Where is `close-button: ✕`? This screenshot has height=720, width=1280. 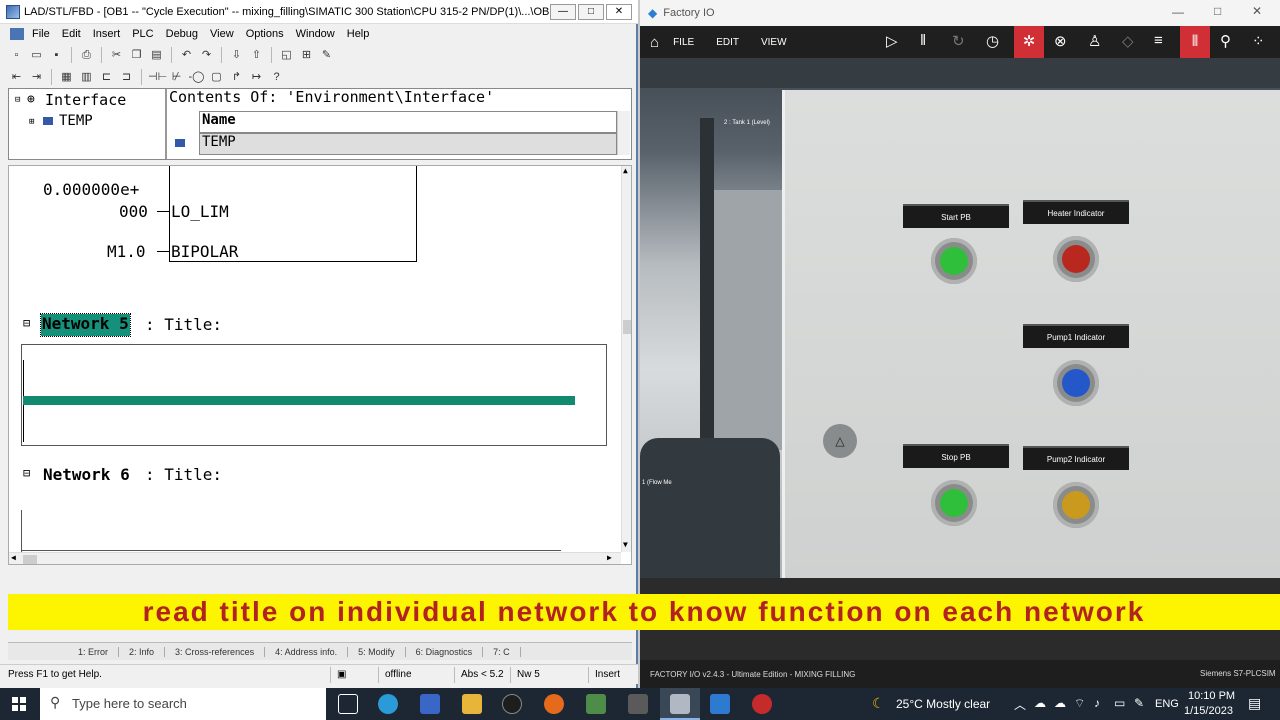 close-button: ✕ is located at coordinates (619, 12).